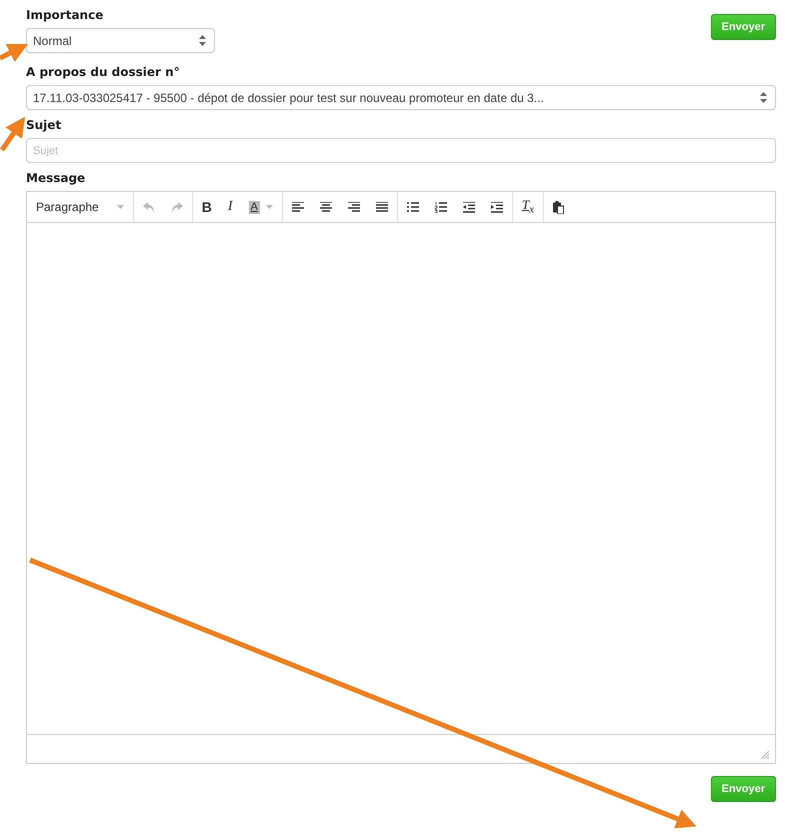 The image size is (785, 839). Describe the element at coordinates (496, 207) in the screenshot. I see `indent-icon` at that location.